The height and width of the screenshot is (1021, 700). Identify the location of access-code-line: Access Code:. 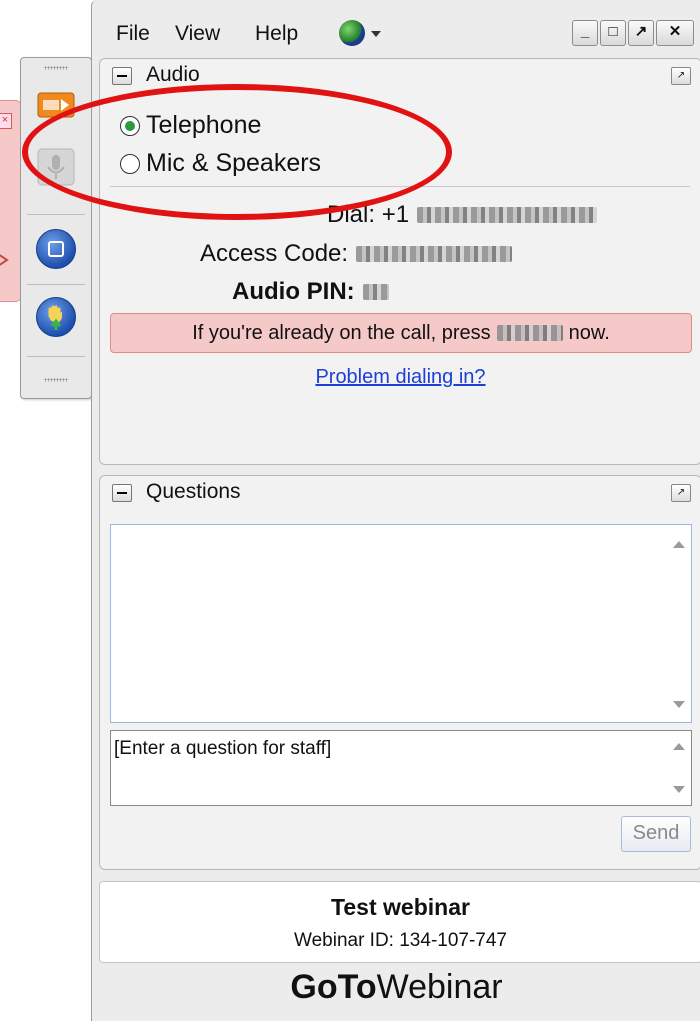
(356, 254).